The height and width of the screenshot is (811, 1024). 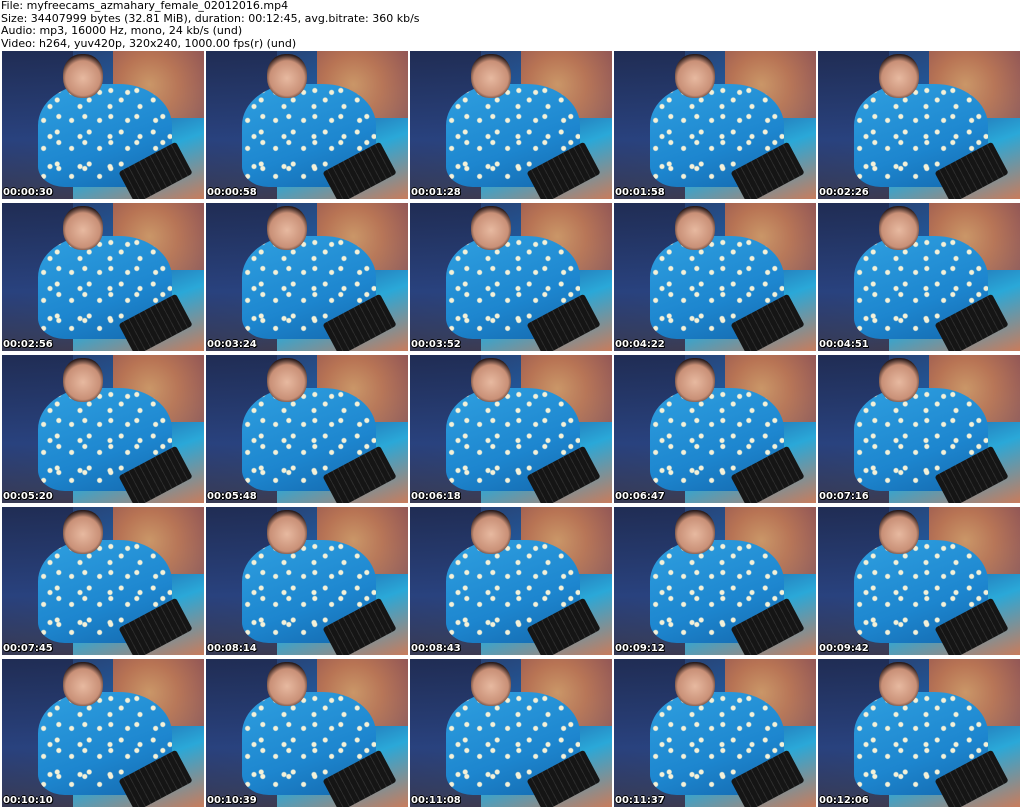 I want to click on video-thumbnail: 00:10:39, so click(x=307, y=733).